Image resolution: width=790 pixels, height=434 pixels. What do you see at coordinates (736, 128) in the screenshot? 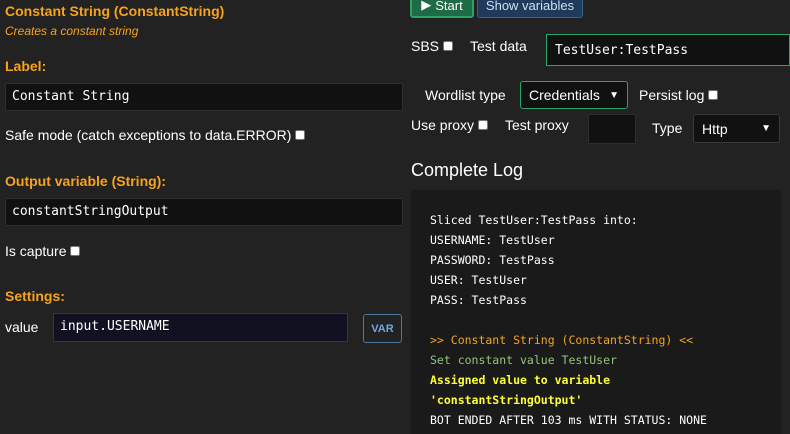
I see `proxy-type-select: Http ▼` at bounding box center [736, 128].